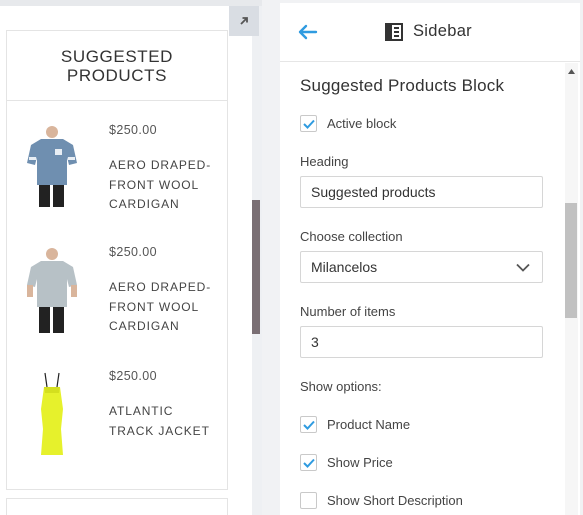 The width and height of the screenshot is (583, 515). Describe the element at coordinates (348, 311) in the screenshot. I see `items-label: Number of items` at that location.